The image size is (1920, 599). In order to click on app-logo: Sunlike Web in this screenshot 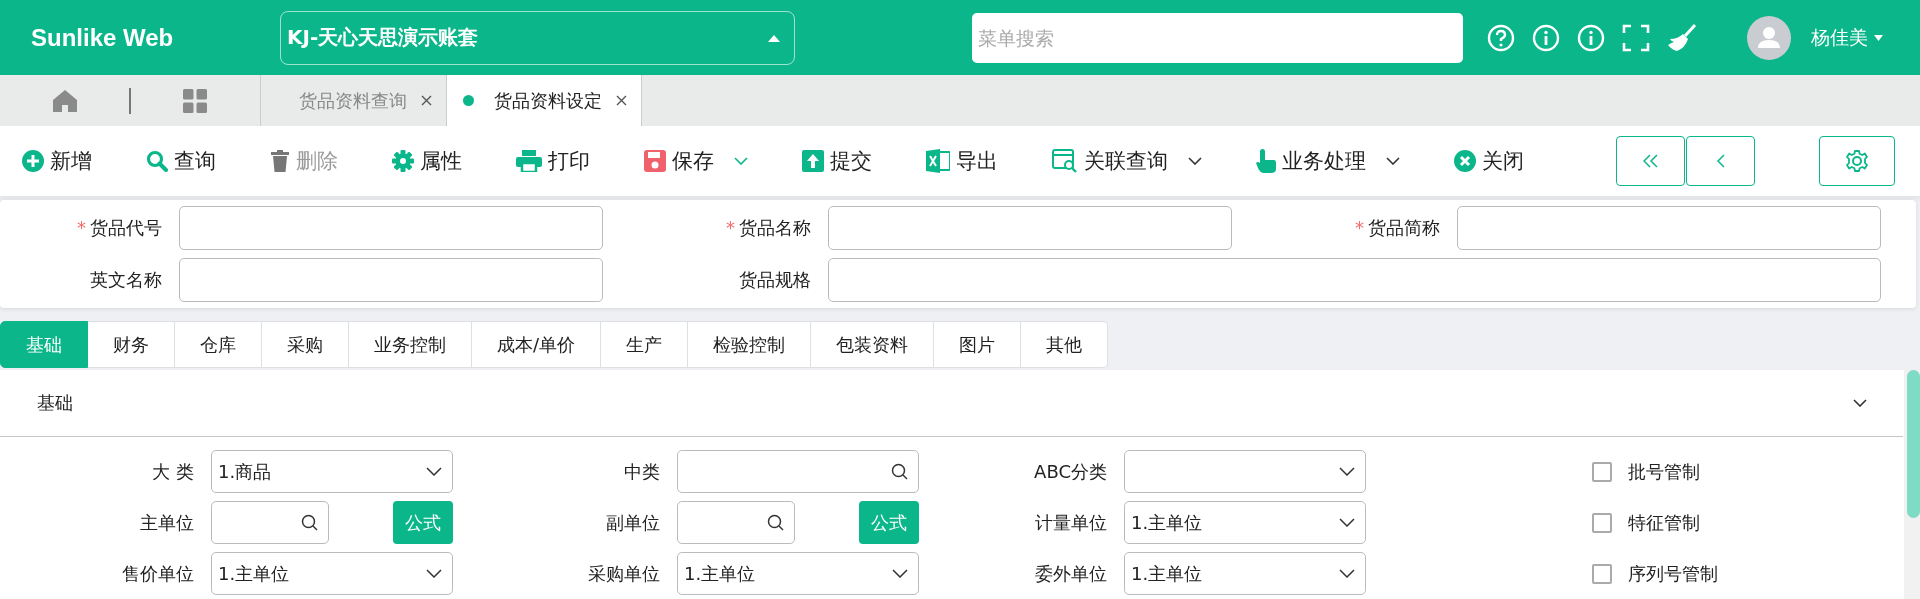, I will do `click(103, 37)`.